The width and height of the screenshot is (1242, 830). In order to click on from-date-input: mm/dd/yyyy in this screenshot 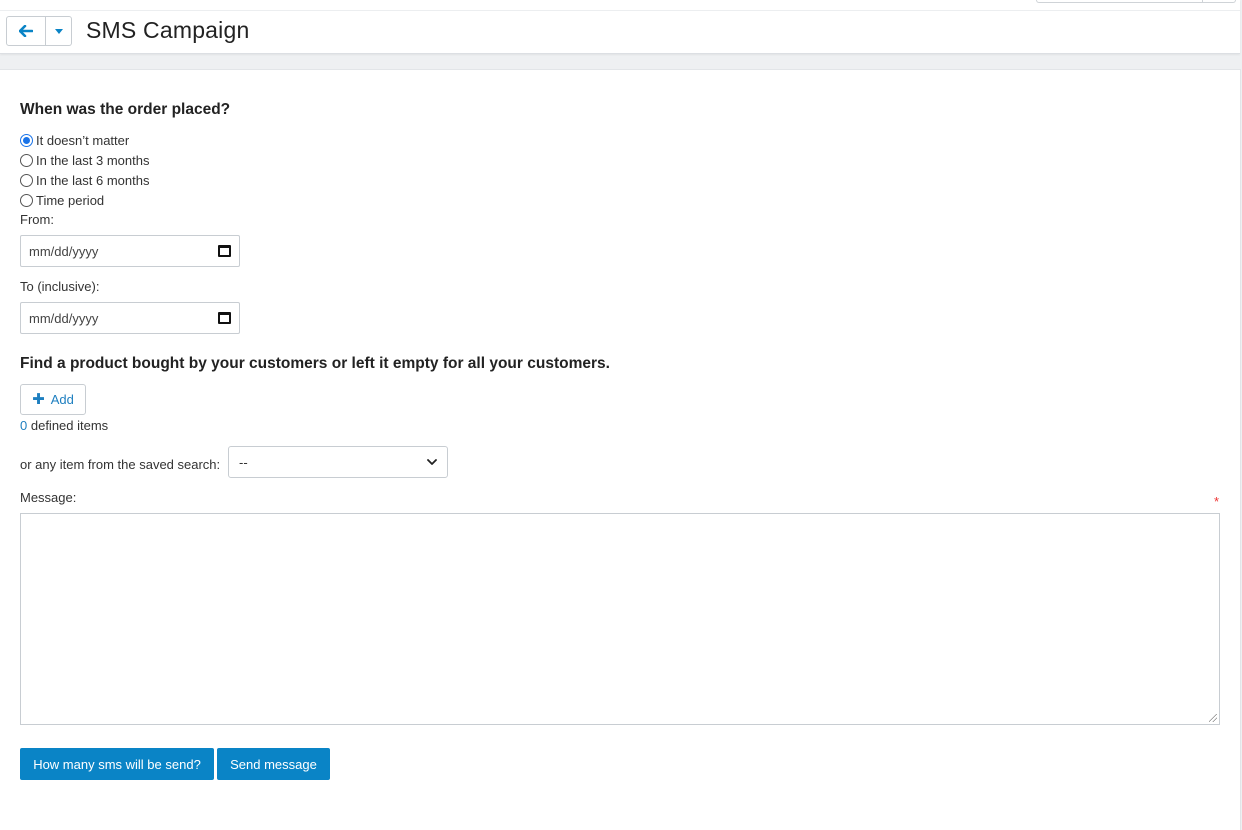, I will do `click(130, 251)`.